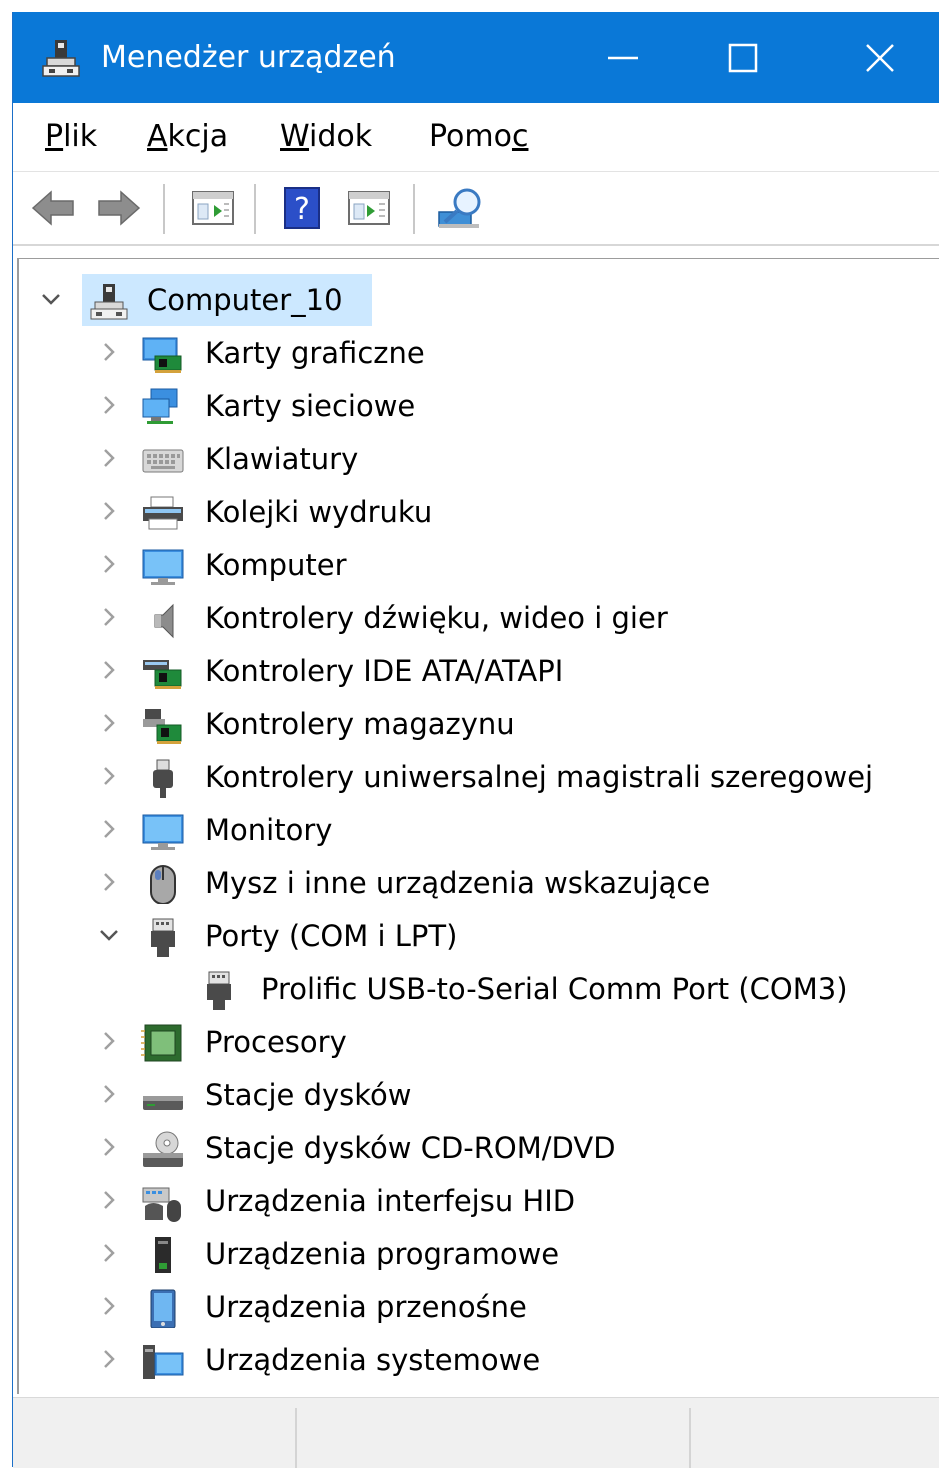 The image size is (939, 1468). I want to click on tree-category: Stacje dysków, so click(479, 1095).